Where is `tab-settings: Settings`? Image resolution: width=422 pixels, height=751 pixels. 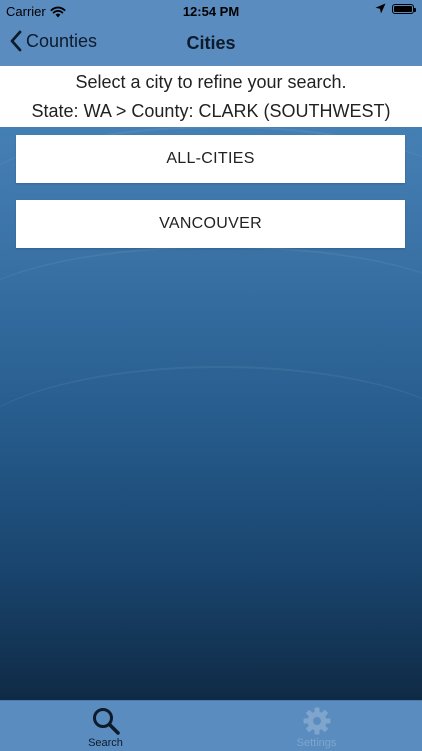 tab-settings: Settings is located at coordinates (316, 726).